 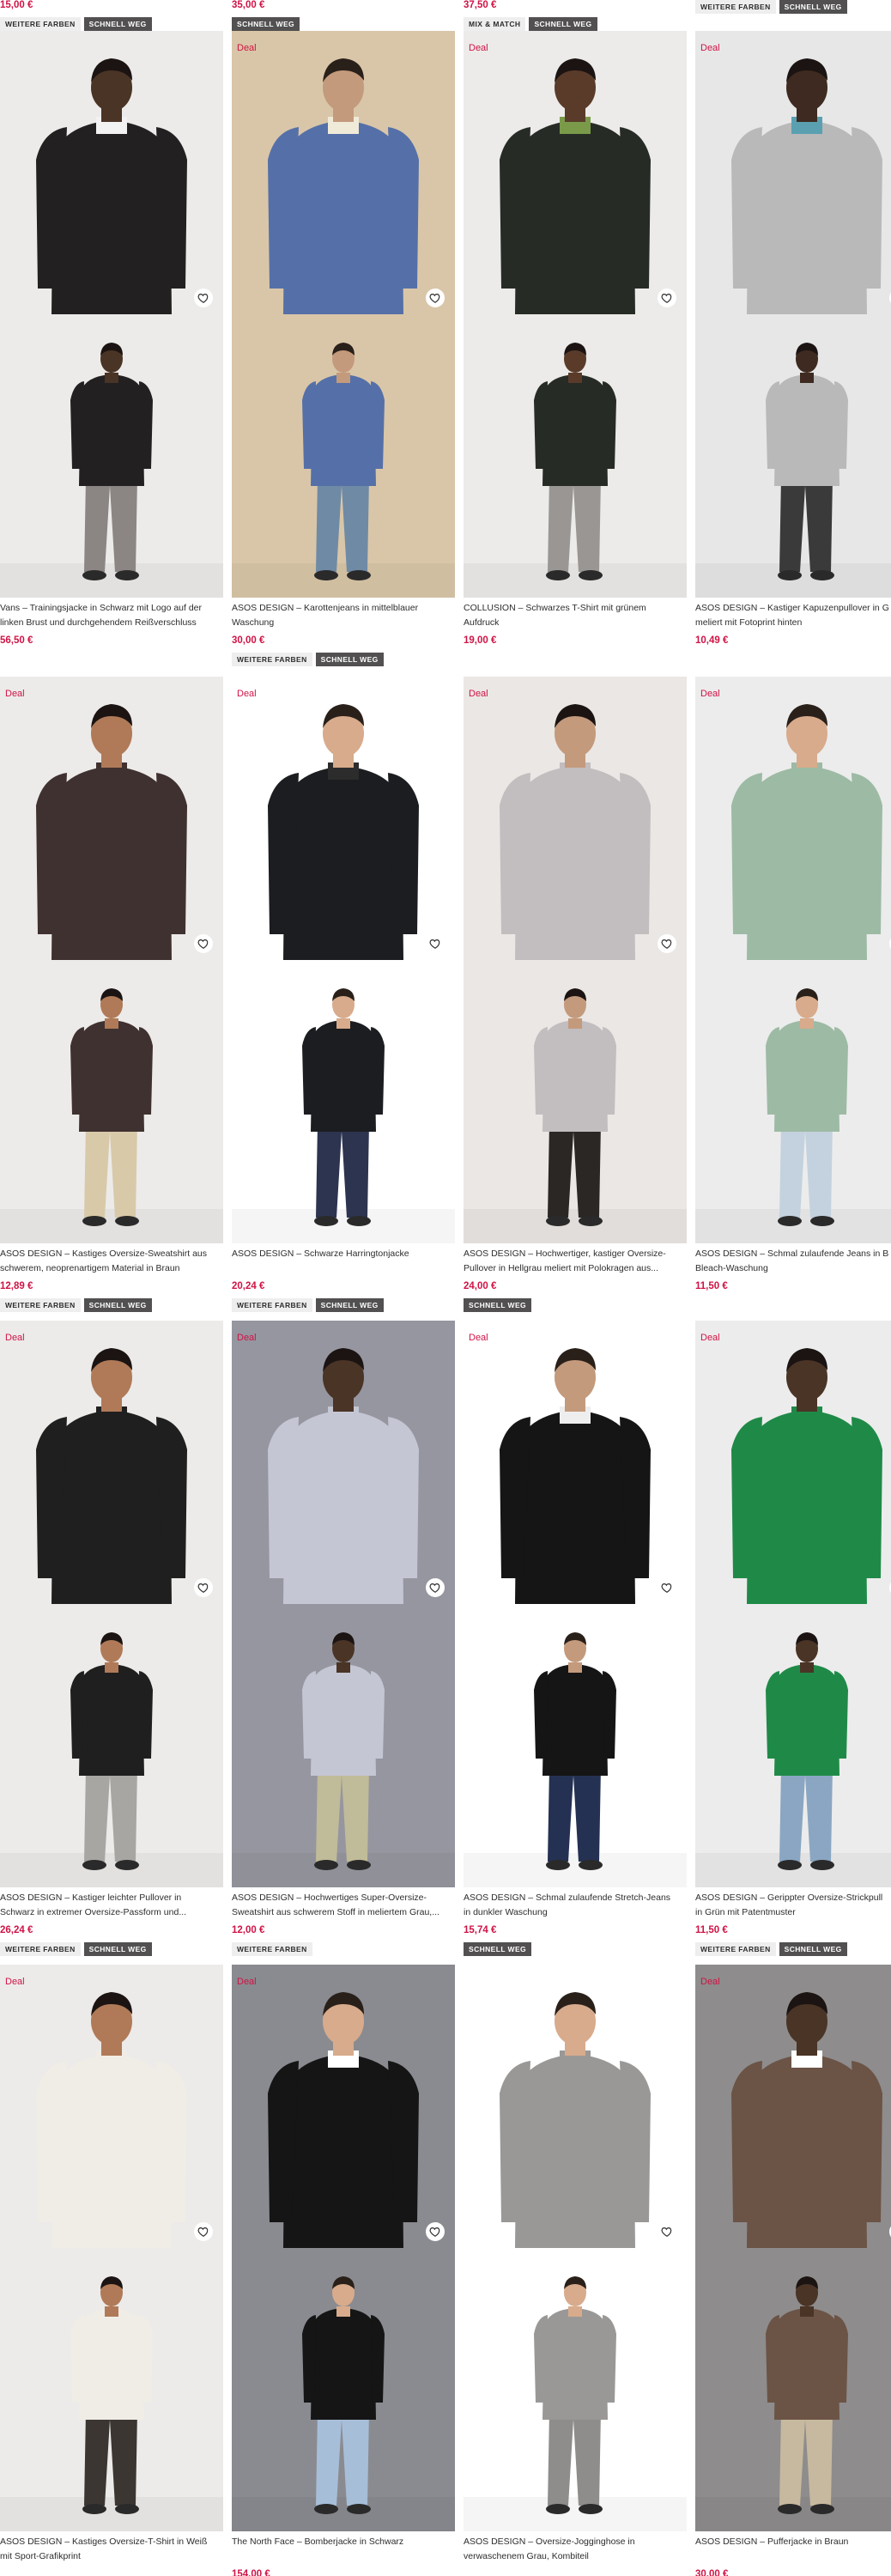 What do you see at coordinates (793, 2390) in the screenshot?
I see `puffer-detail-photo-icon` at bounding box center [793, 2390].